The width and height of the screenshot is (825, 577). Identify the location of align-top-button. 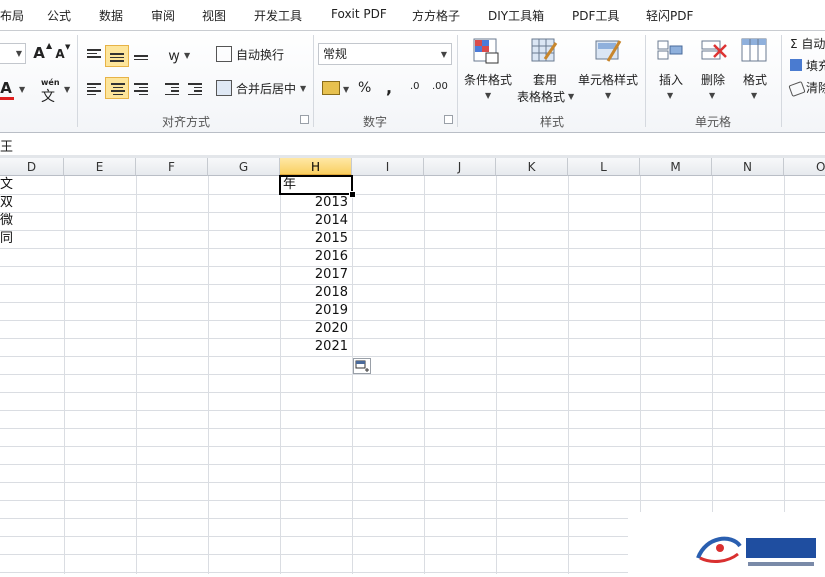
(94, 55).